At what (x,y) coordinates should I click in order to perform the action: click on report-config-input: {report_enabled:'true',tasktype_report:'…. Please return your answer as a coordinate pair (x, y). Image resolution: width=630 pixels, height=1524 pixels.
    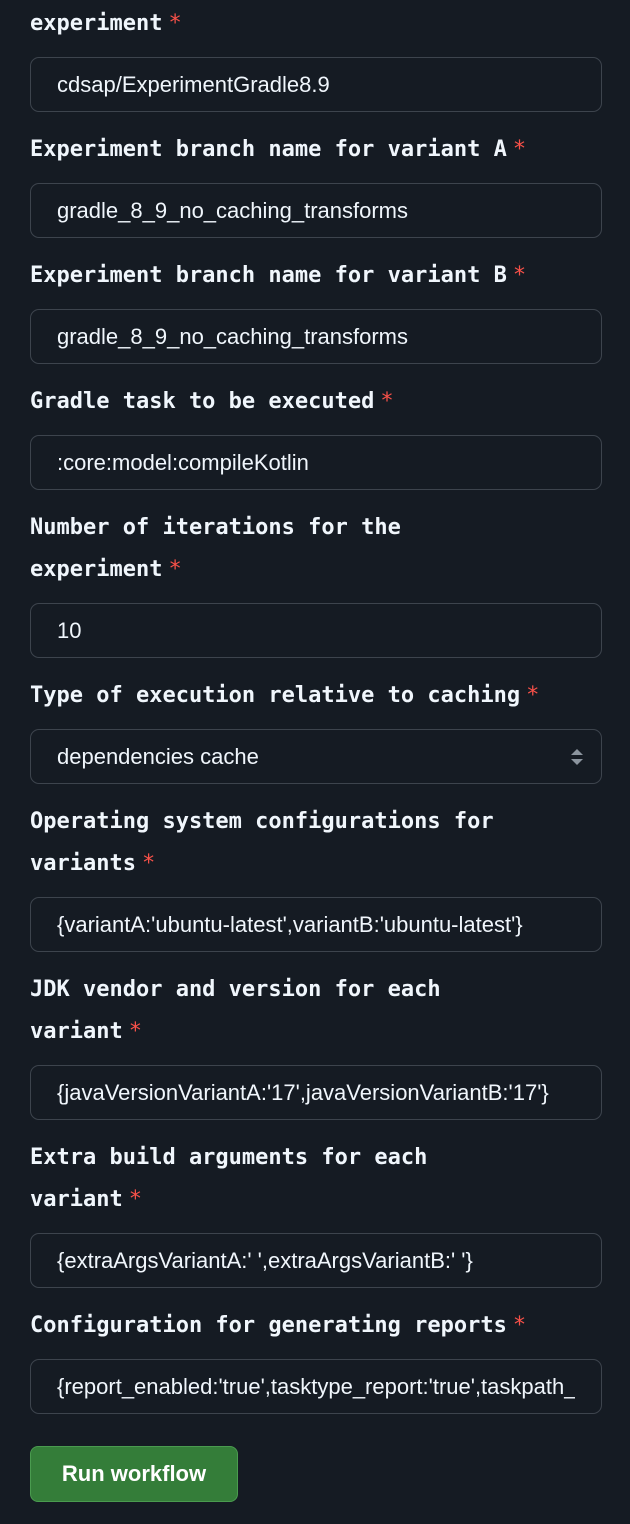
    Looking at the image, I should click on (316, 1386).